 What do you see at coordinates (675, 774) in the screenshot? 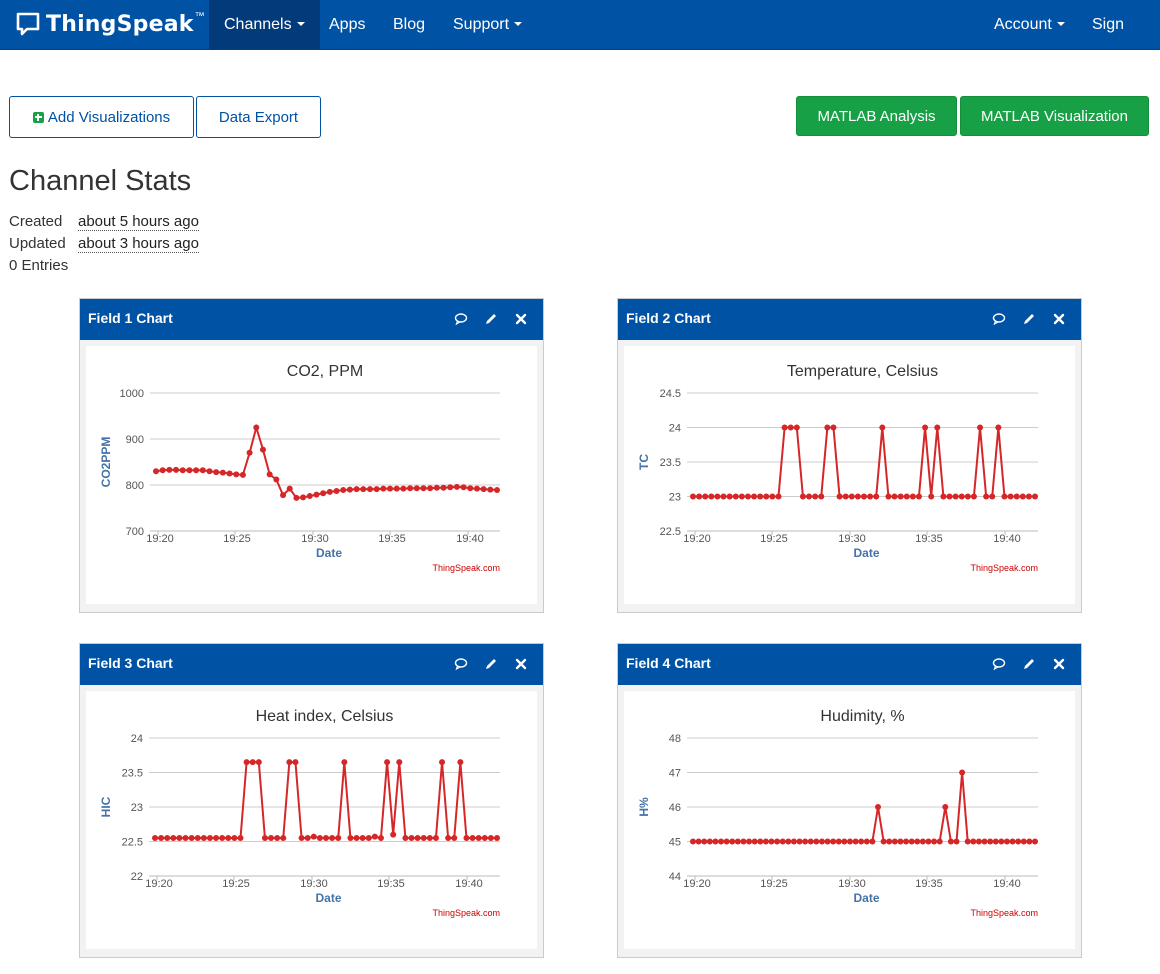
I see `y-tick-label: 47` at bounding box center [675, 774].